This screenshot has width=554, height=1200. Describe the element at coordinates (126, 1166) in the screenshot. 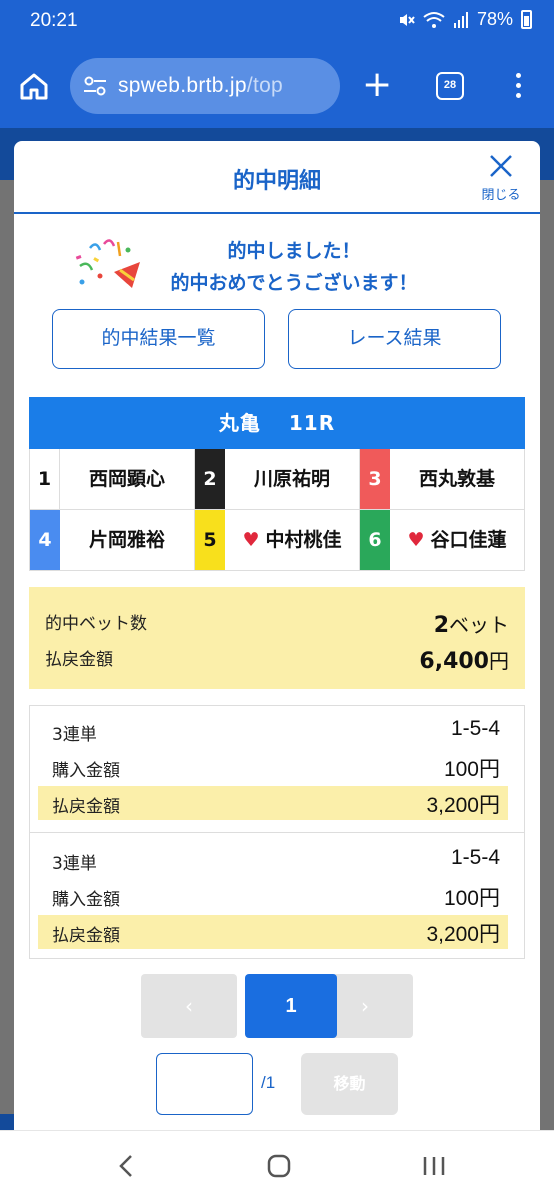

I see `back-icon` at that location.